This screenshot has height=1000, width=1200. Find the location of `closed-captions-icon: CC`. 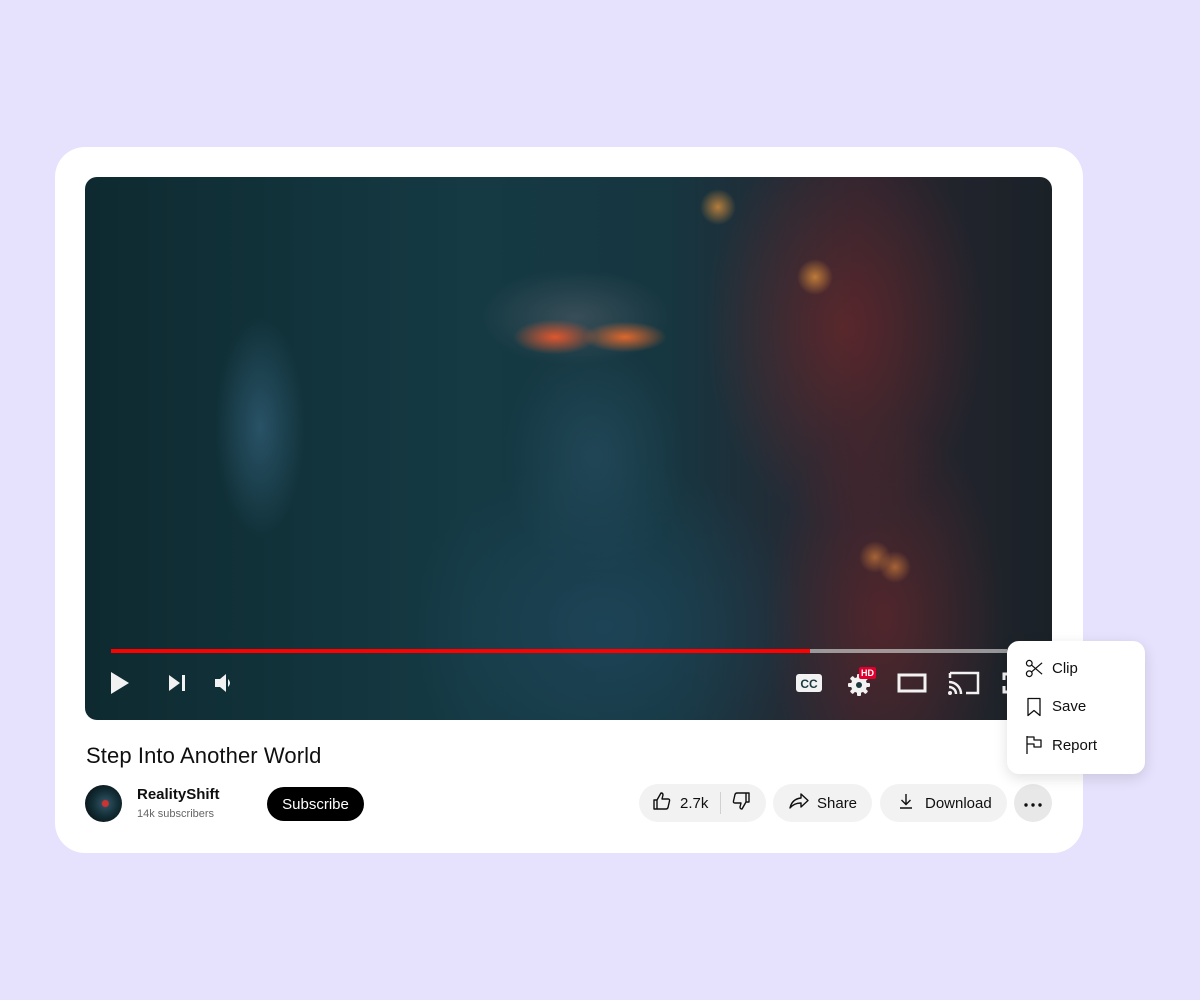

closed-captions-icon: CC is located at coordinates (809, 683).